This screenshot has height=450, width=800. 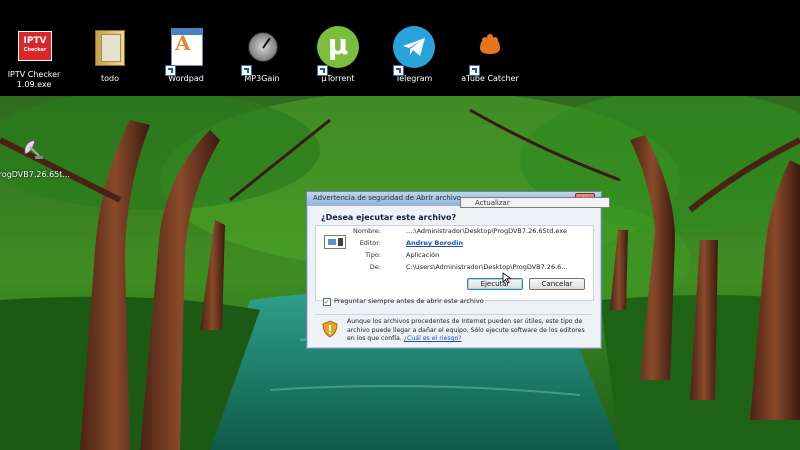 What do you see at coordinates (330, 329) in the screenshot?
I see `security-shield-icon` at bounding box center [330, 329].